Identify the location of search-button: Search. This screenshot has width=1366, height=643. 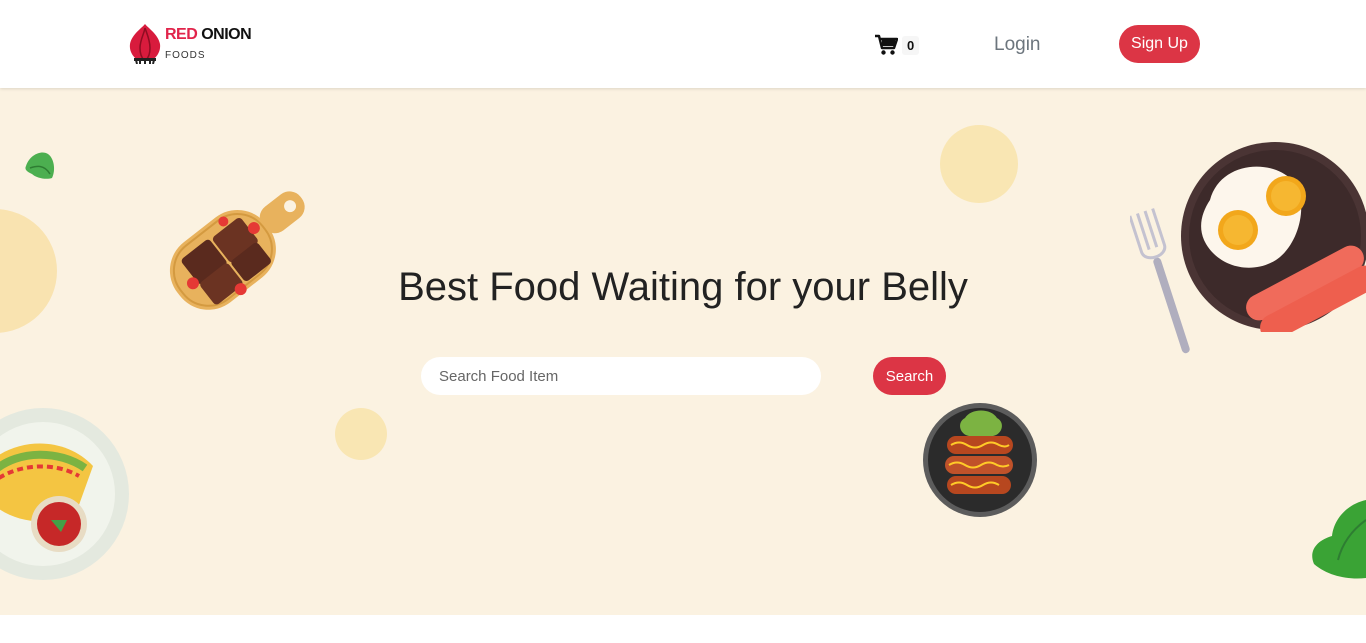
(909, 376).